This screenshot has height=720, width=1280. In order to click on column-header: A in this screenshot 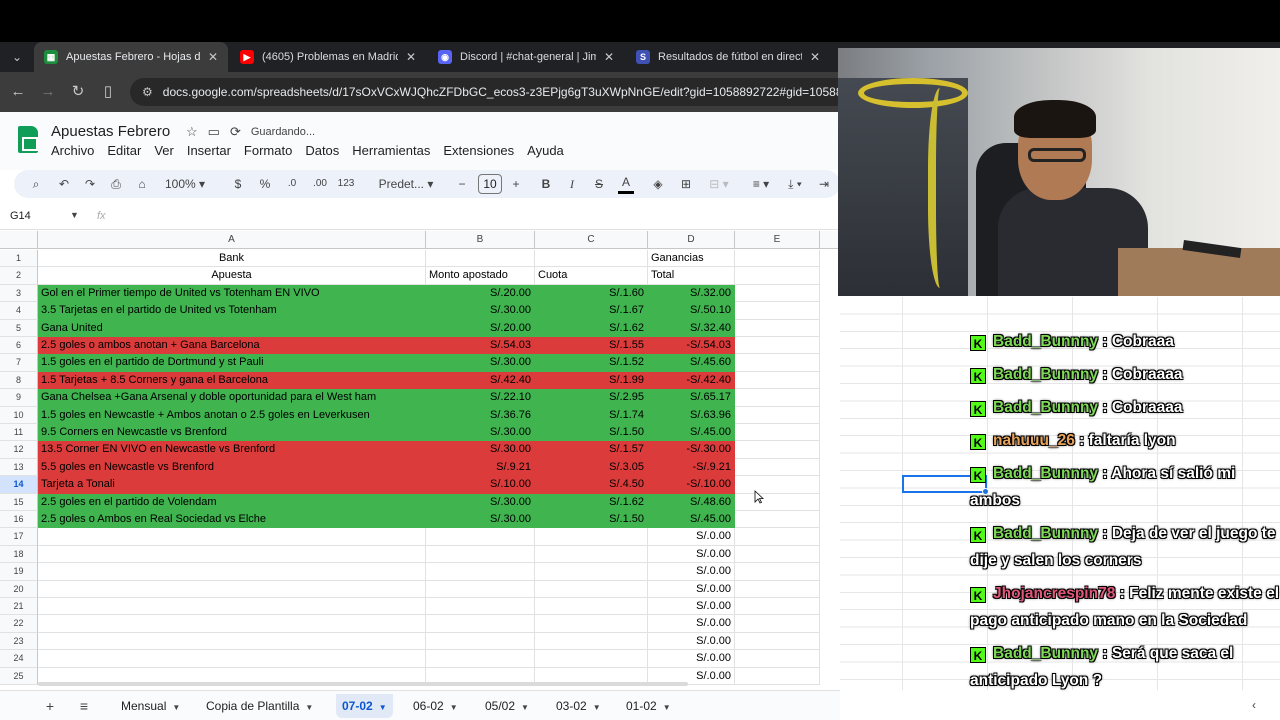, I will do `click(232, 240)`.